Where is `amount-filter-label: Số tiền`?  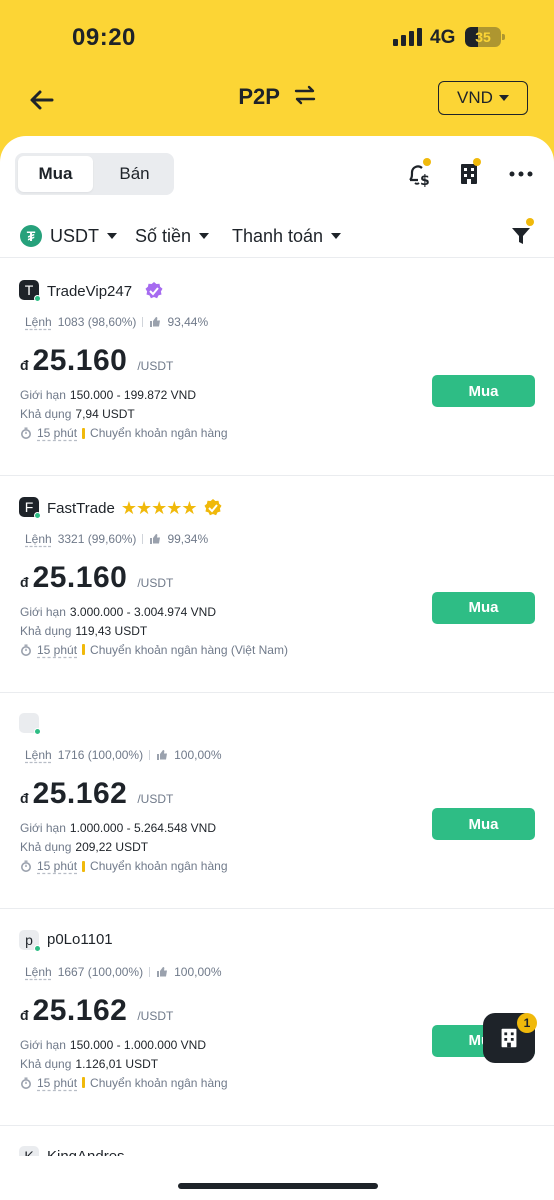
amount-filter-label: Số tiền is located at coordinates (163, 235).